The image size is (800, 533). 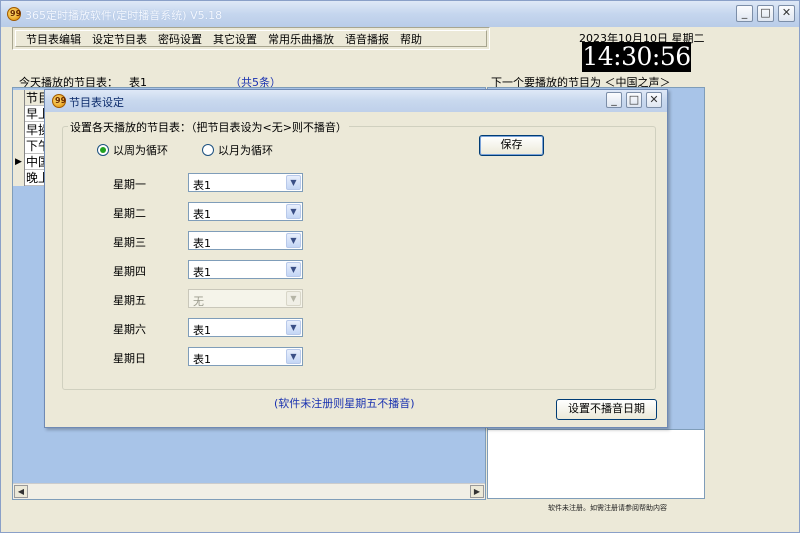 What do you see at coordinates (103, 150) in the screenshot?
I see `radio-week-circle` at bounding box center [103, 150].